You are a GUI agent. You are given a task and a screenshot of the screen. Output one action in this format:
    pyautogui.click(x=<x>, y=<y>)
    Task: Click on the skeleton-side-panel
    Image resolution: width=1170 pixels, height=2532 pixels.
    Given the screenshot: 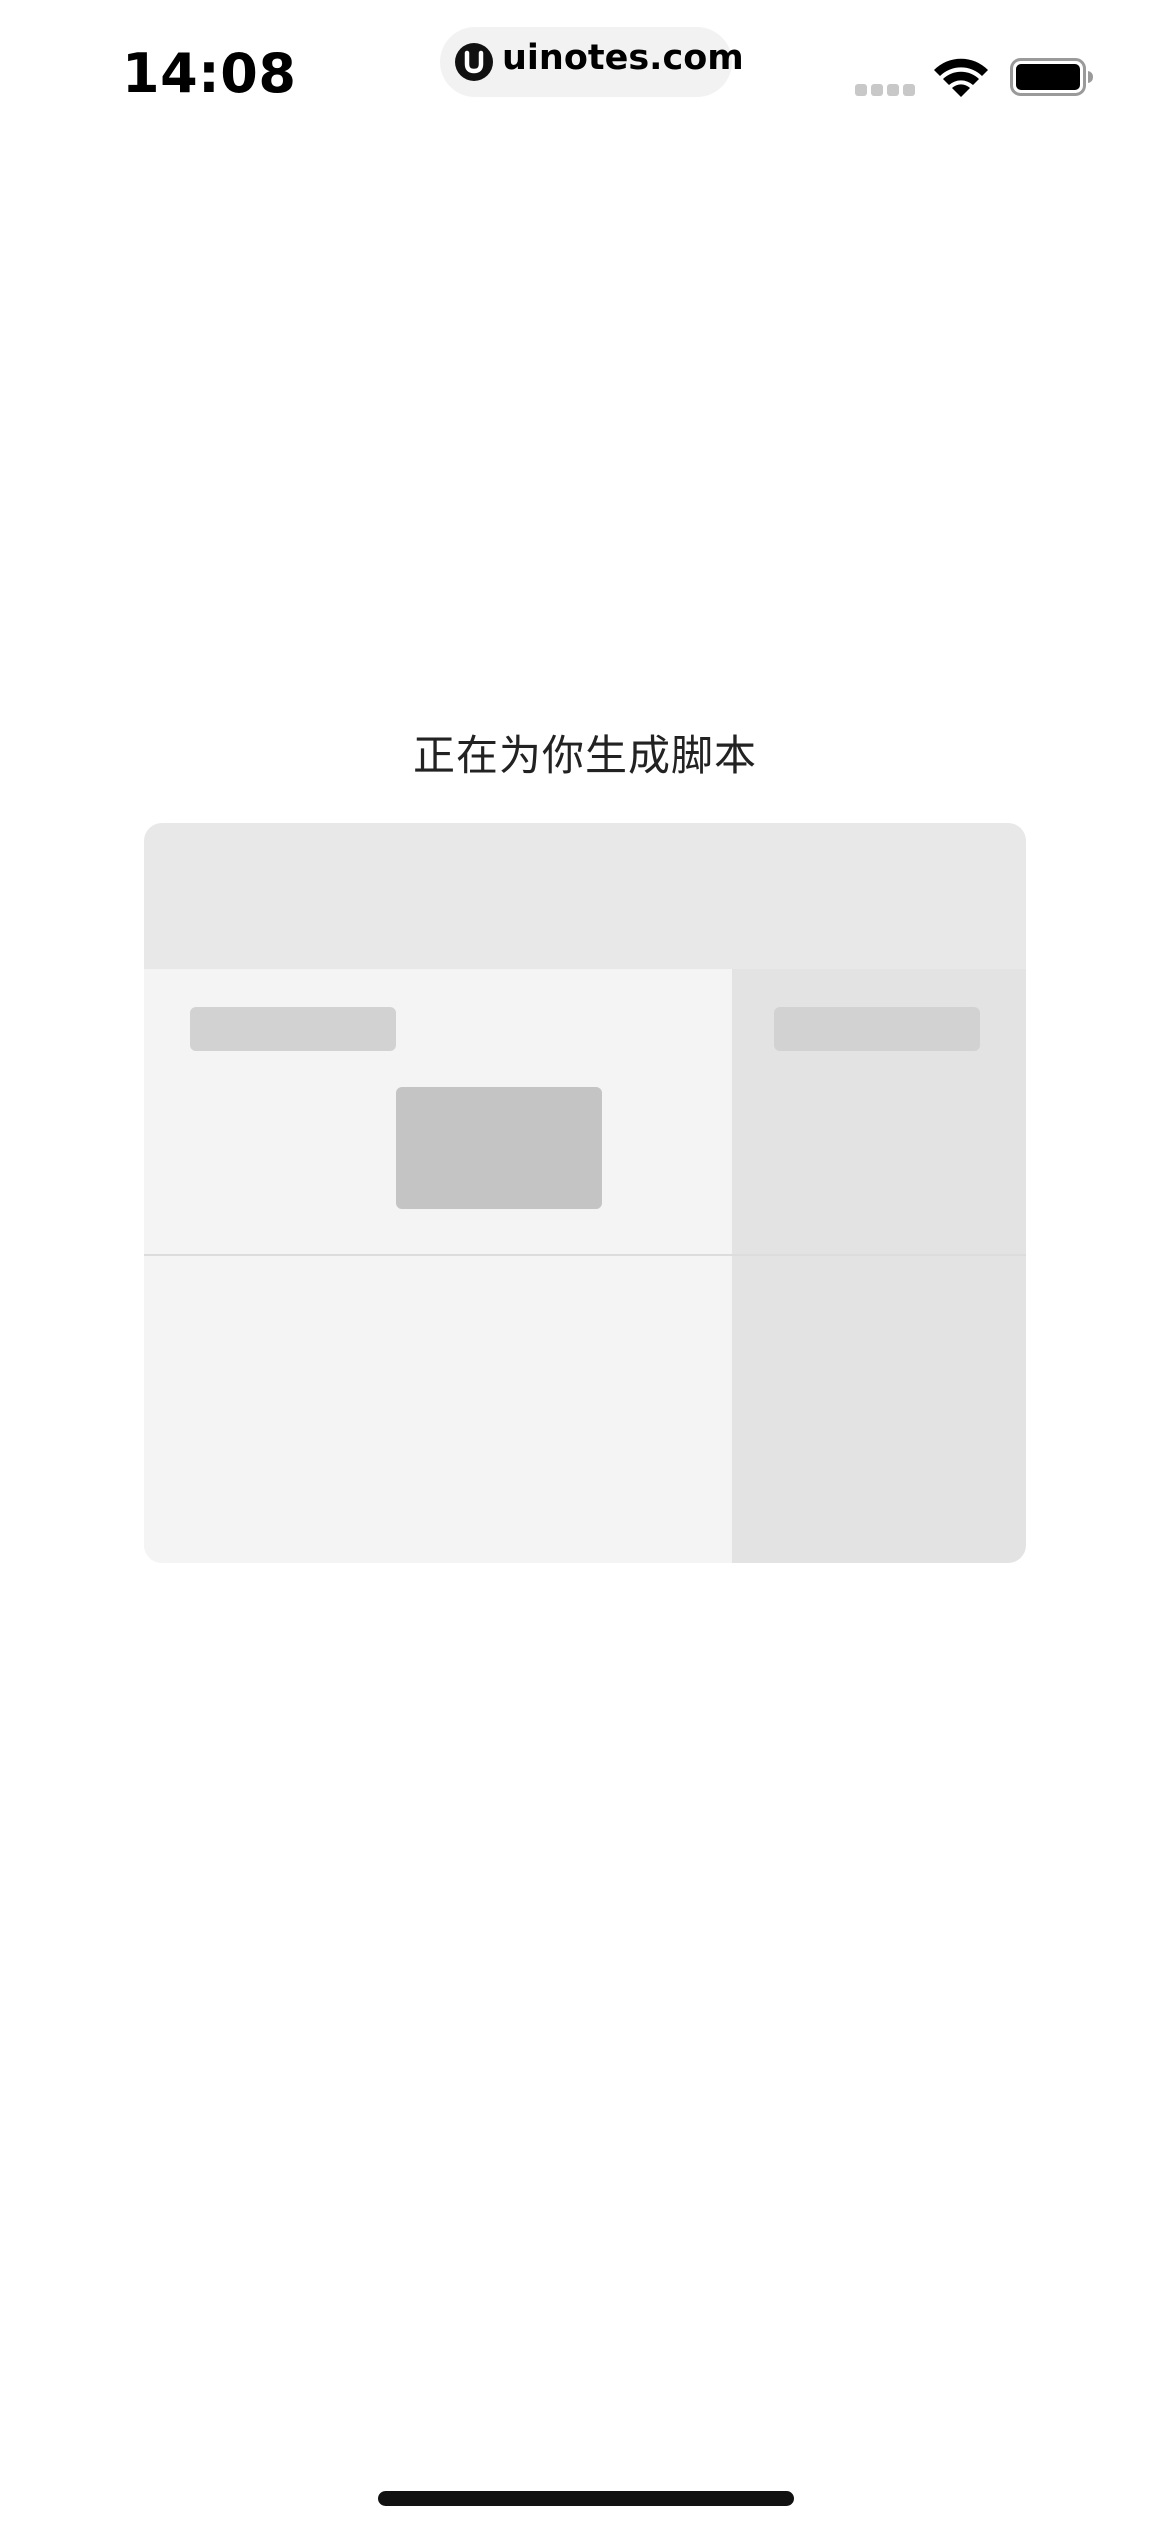 What is the action you would take?
    pyautogui.click(x=879, y=1266)
    